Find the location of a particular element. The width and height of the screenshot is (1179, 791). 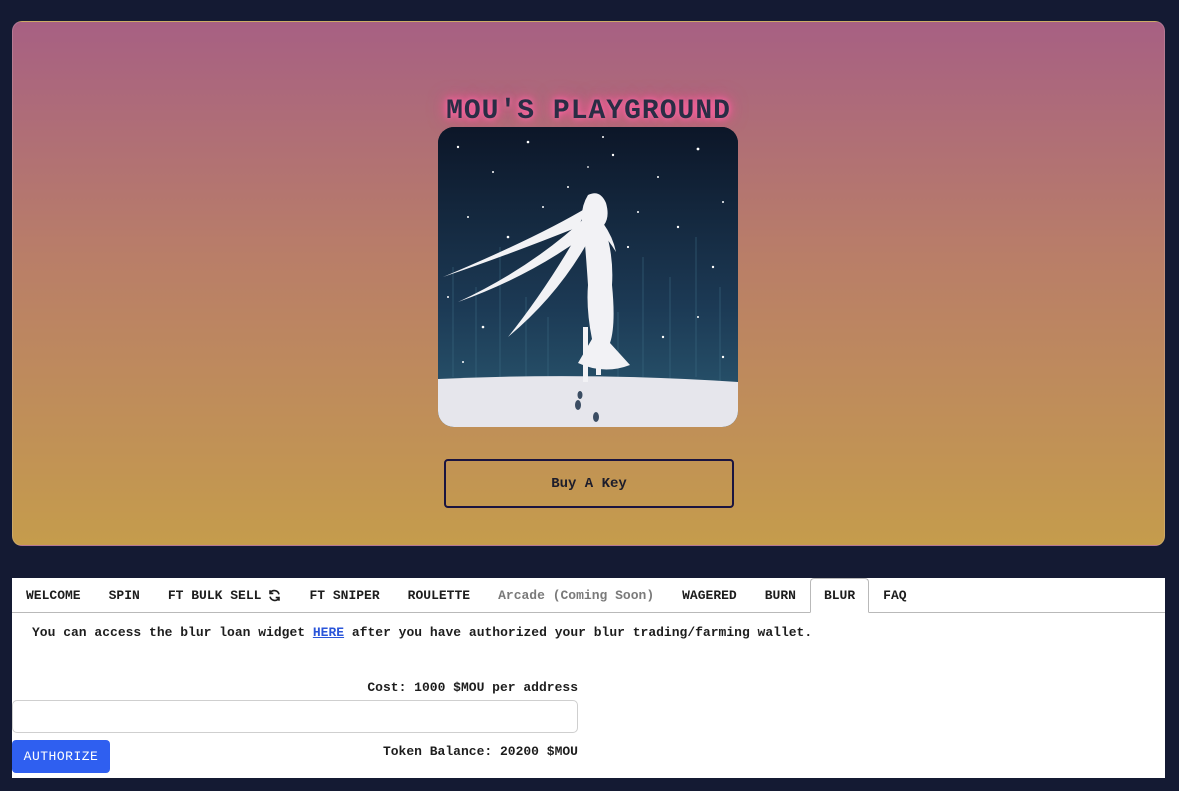

tab-label: BURN is located at coordinates (780, 595).